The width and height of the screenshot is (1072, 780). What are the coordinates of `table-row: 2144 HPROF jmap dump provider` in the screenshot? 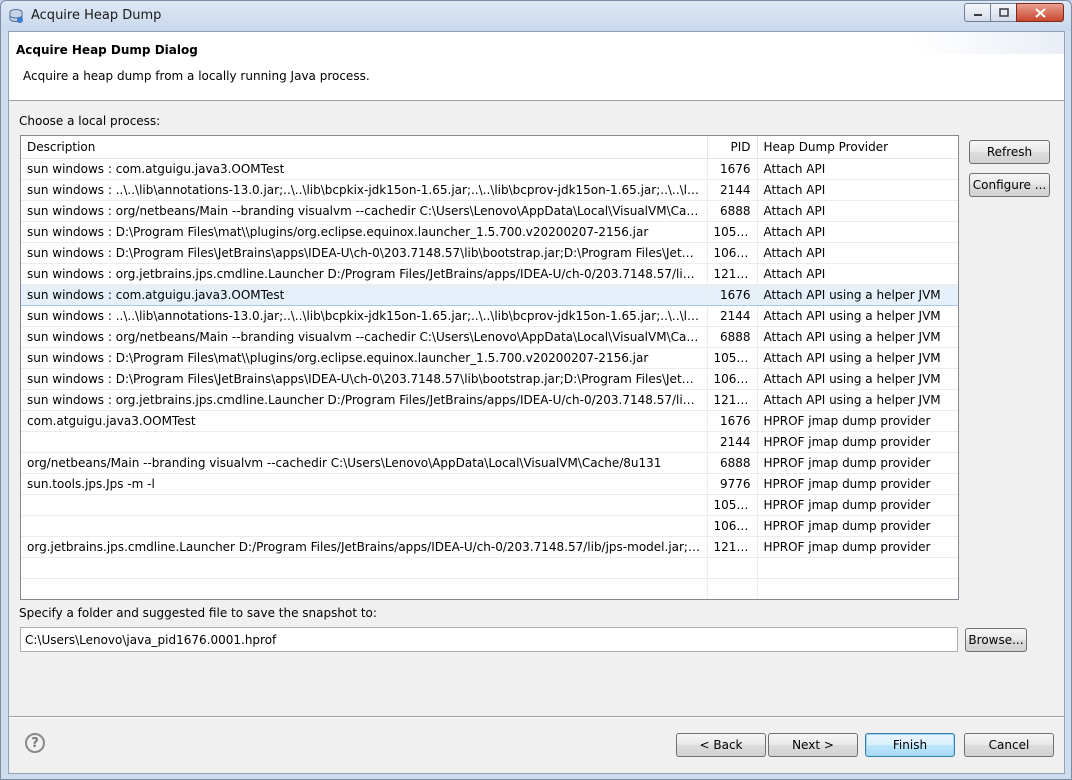 It's located at (489, 442).